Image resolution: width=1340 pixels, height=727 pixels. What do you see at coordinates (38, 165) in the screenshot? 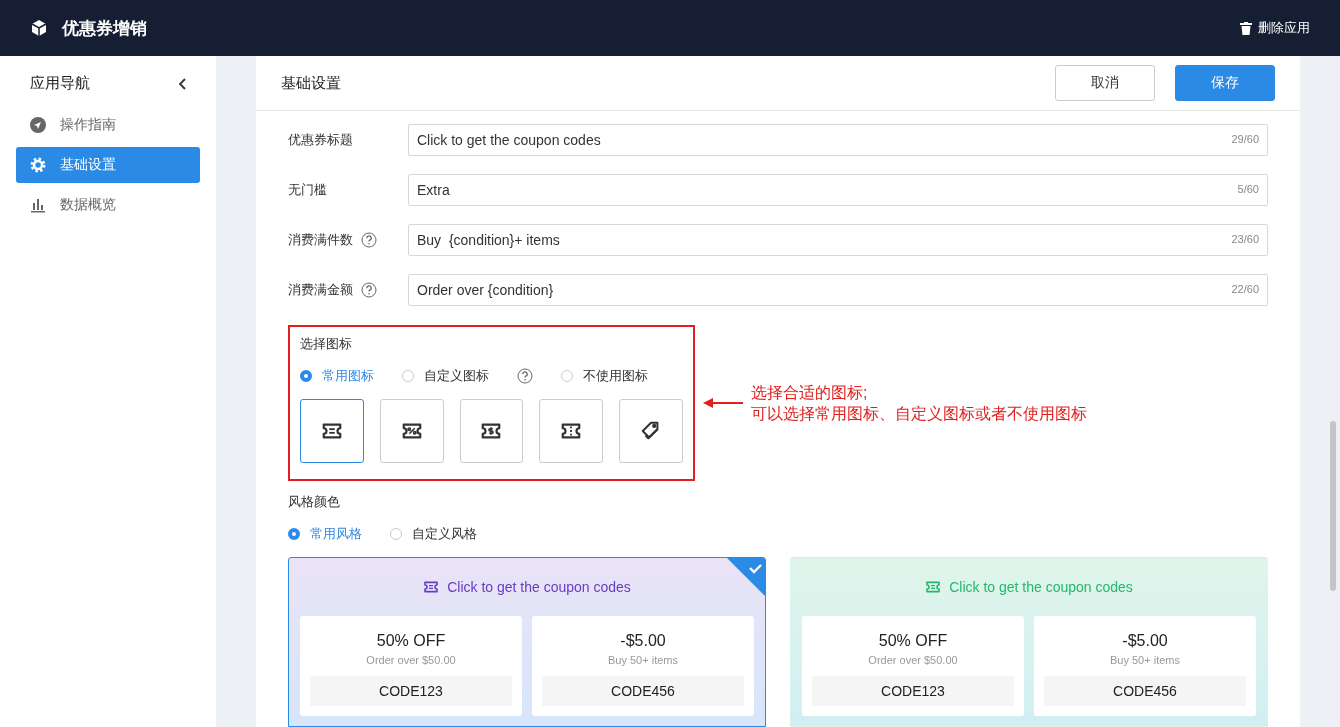
I see `settings-icon` at bounding box center [38, 165].